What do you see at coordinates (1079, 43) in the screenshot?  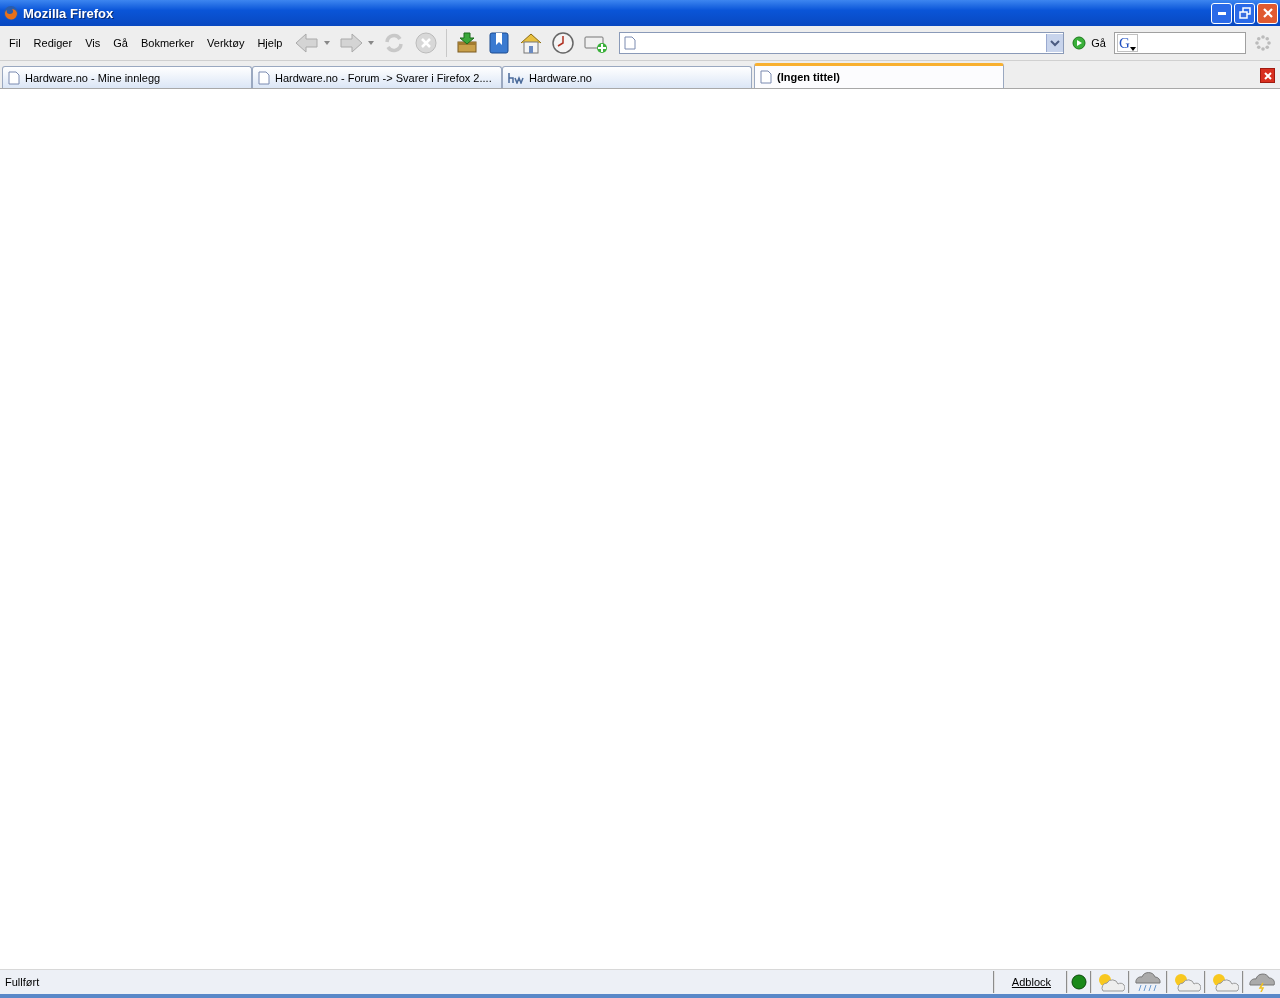 I see `play-icon` at bounding box center [1079, 43].